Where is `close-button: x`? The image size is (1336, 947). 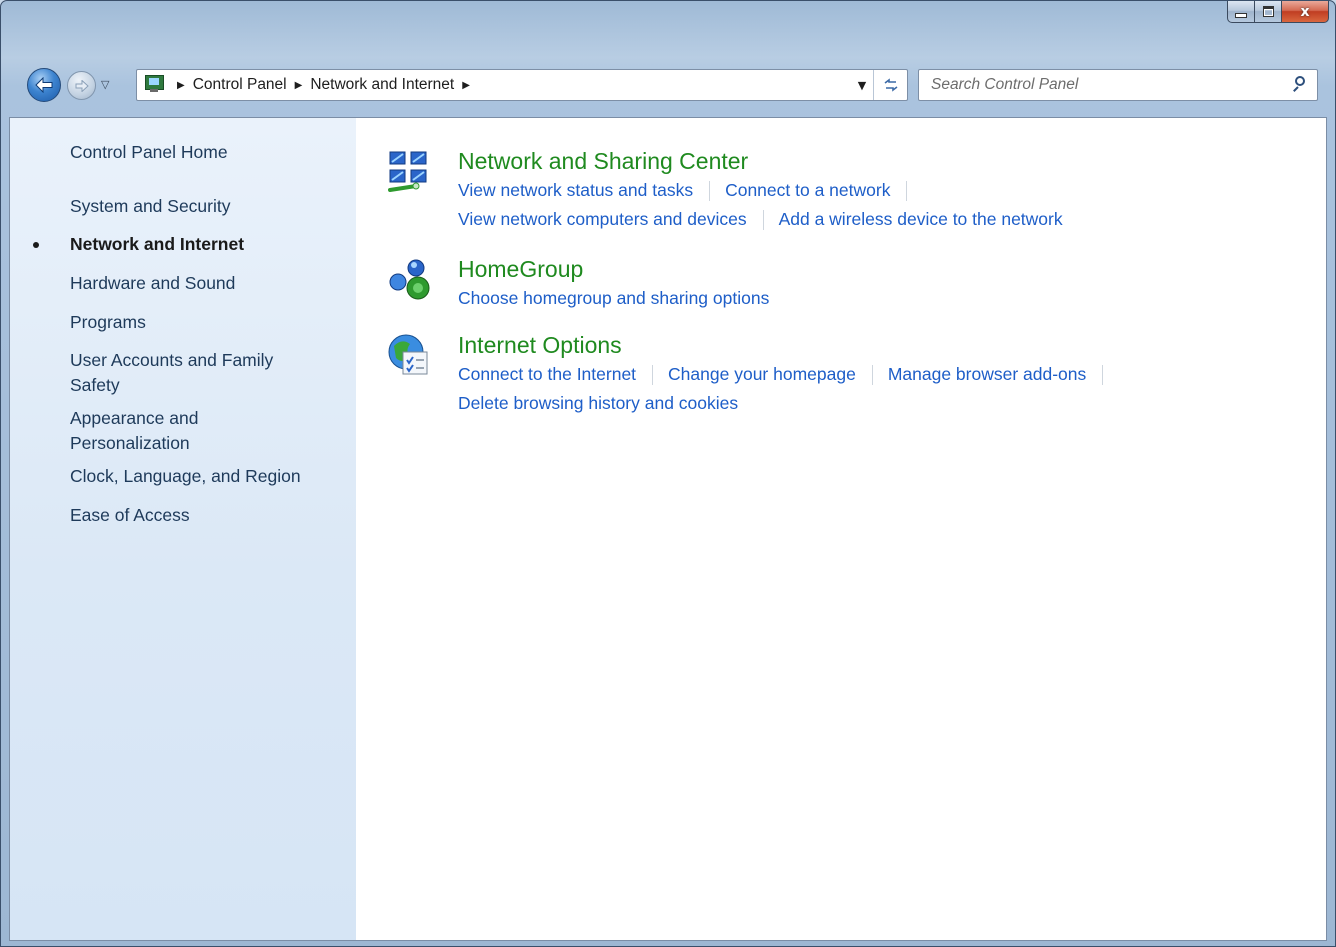
close-button: x is located at coordinates (1305, 12).